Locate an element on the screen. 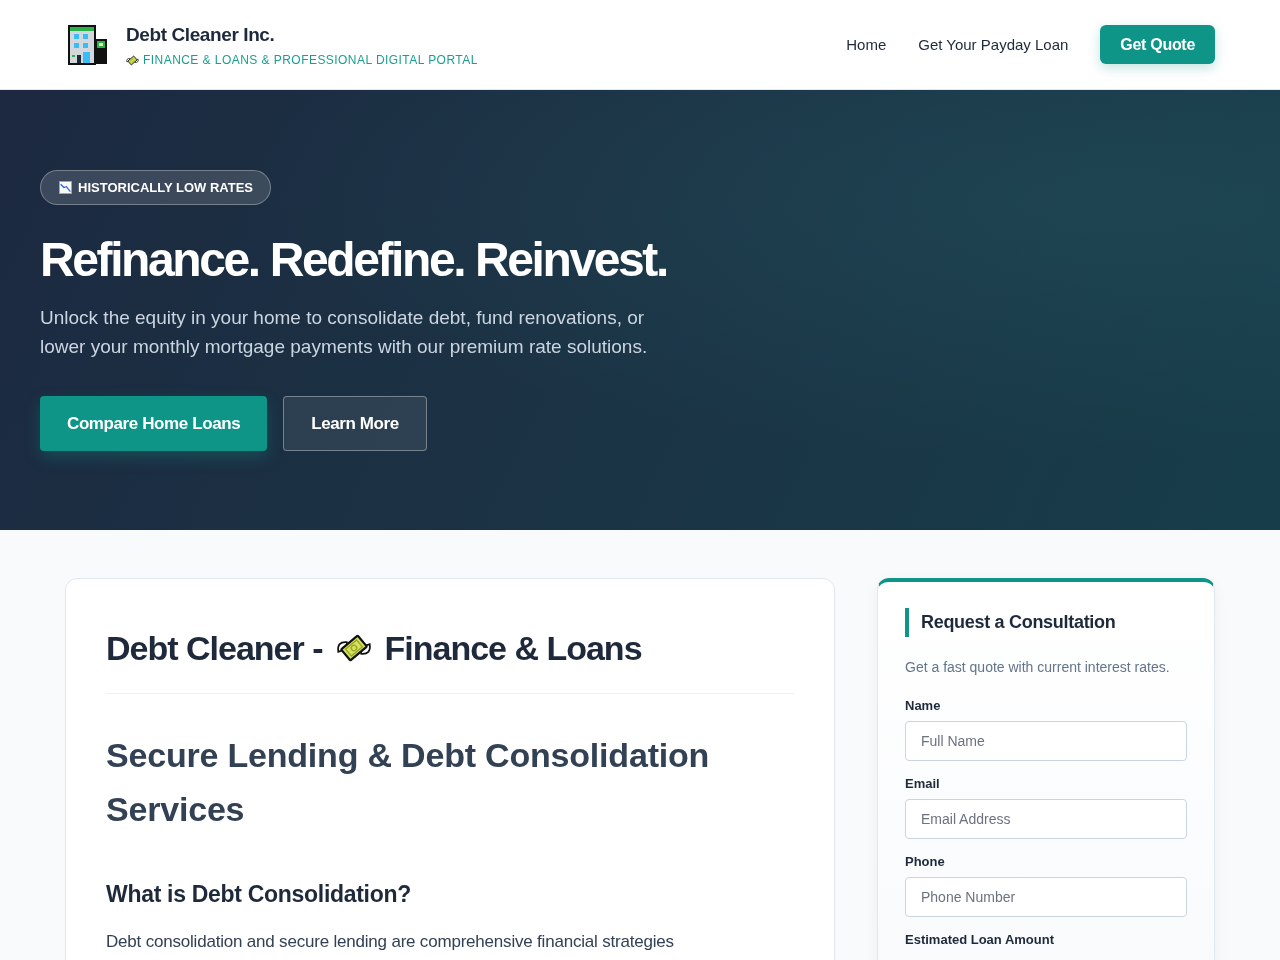 The height and width of the screenshot is (960, 1280). badge-label: HISTORICALLY LOW RATES is located at coordinates (166, 187).